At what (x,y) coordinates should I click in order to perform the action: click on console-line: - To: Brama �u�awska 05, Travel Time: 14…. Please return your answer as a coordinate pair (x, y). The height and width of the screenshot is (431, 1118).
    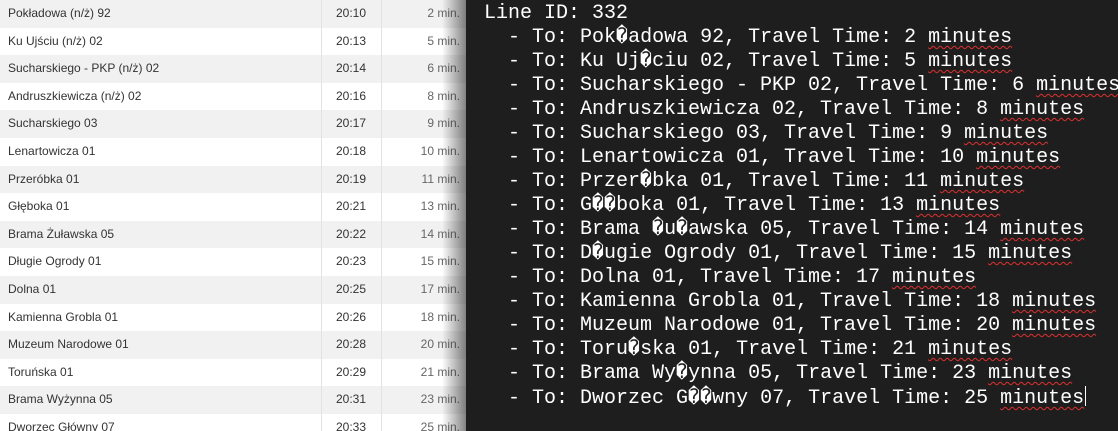
    Looking at the image, I should click on (801, 230).